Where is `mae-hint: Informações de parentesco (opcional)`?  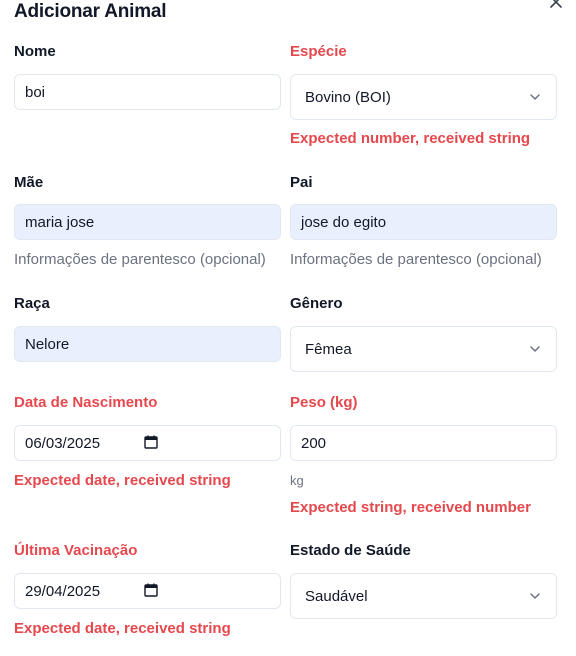
mae-hint: Informações de parentesco (opcional) is located at coordinates (140, 259).